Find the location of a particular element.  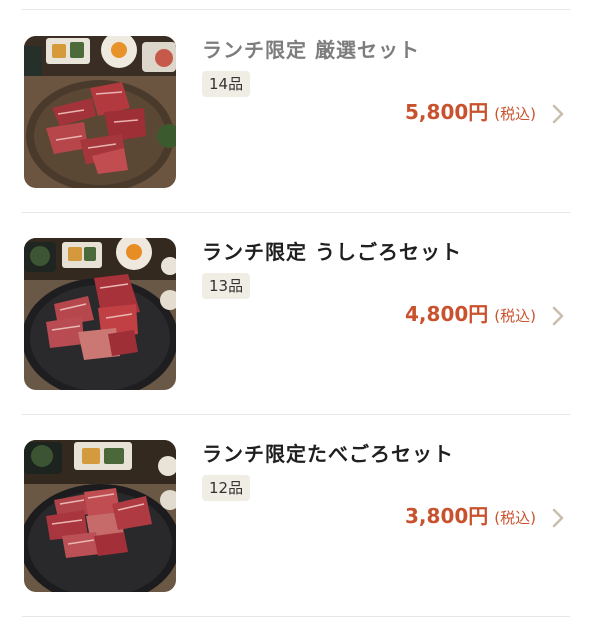

item-title: ランチ限定 うしごろセット is located at coordinates (332, 252).